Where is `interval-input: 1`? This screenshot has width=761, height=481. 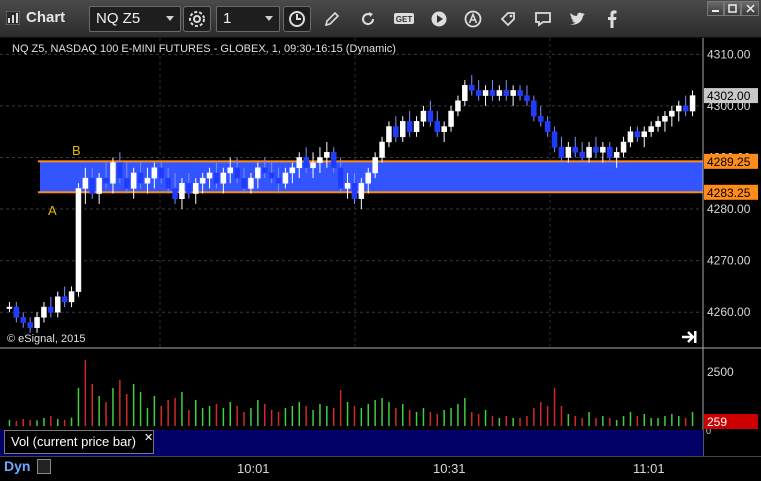 interval-input: 1 is located at coordinates (248, 19).